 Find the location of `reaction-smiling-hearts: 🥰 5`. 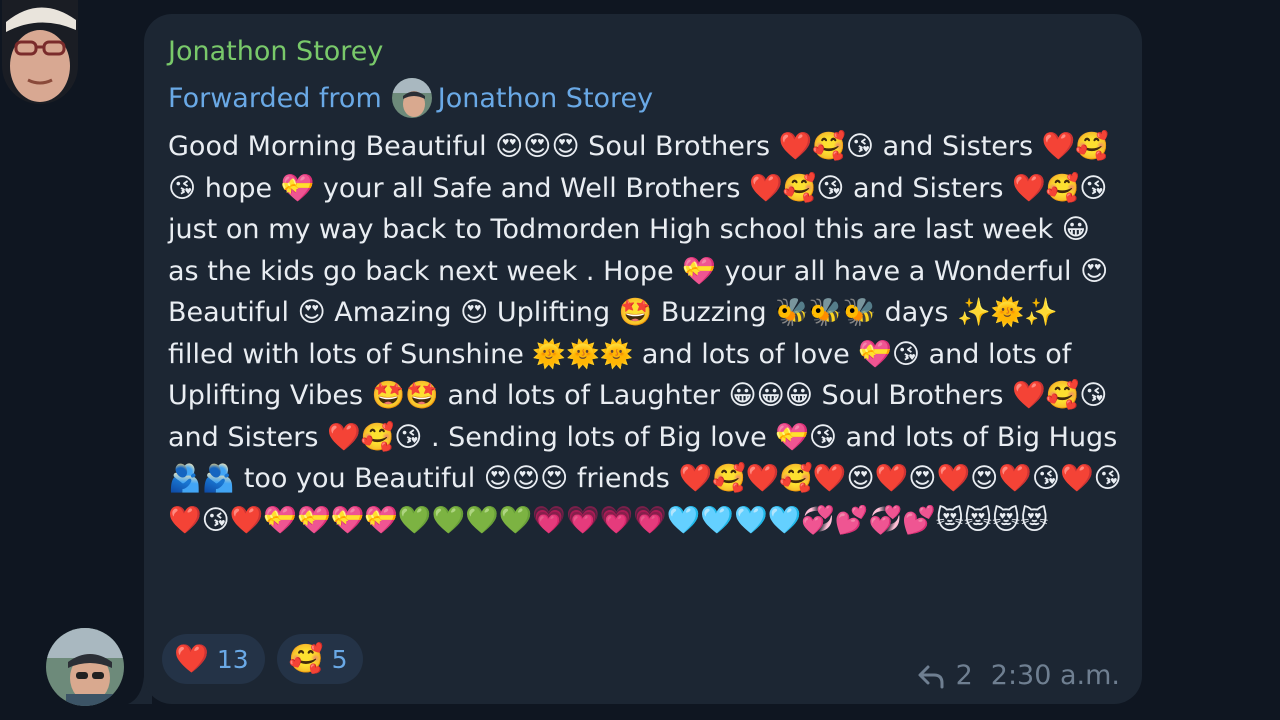

reaction-smiling-hearts: 🥰 5 is located at coordinates (320, 659).